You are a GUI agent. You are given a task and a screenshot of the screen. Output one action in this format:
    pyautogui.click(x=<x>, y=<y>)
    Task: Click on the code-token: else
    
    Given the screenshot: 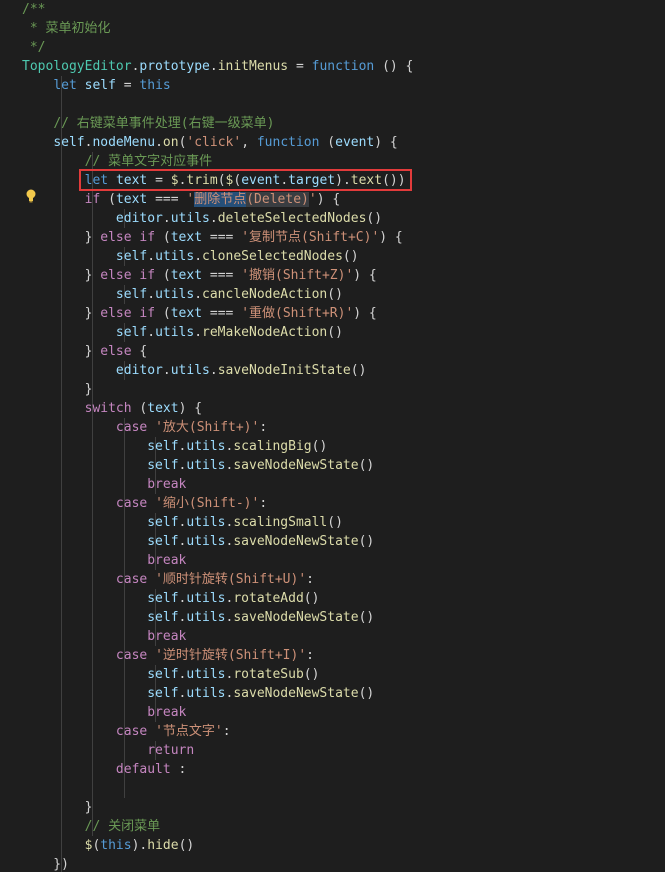 What is the action you would take?
    pyautogui.click(x=116, y=275)
    